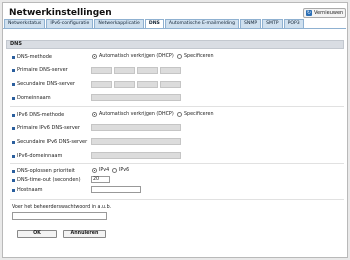  Describe the element at coordinates (120, 170) in the screenshot. I see `priority-ipv6-radio: IPv6` at that location.